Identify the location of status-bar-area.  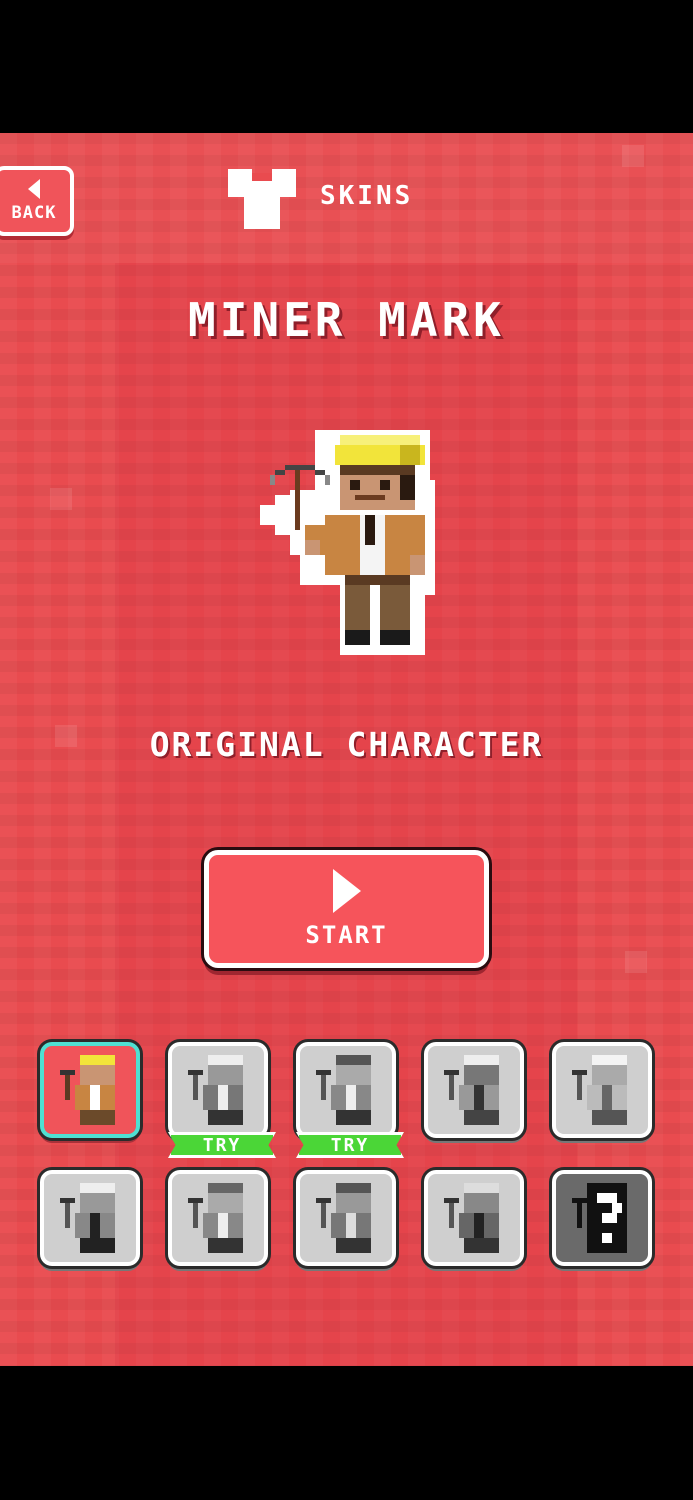
(346, 66).